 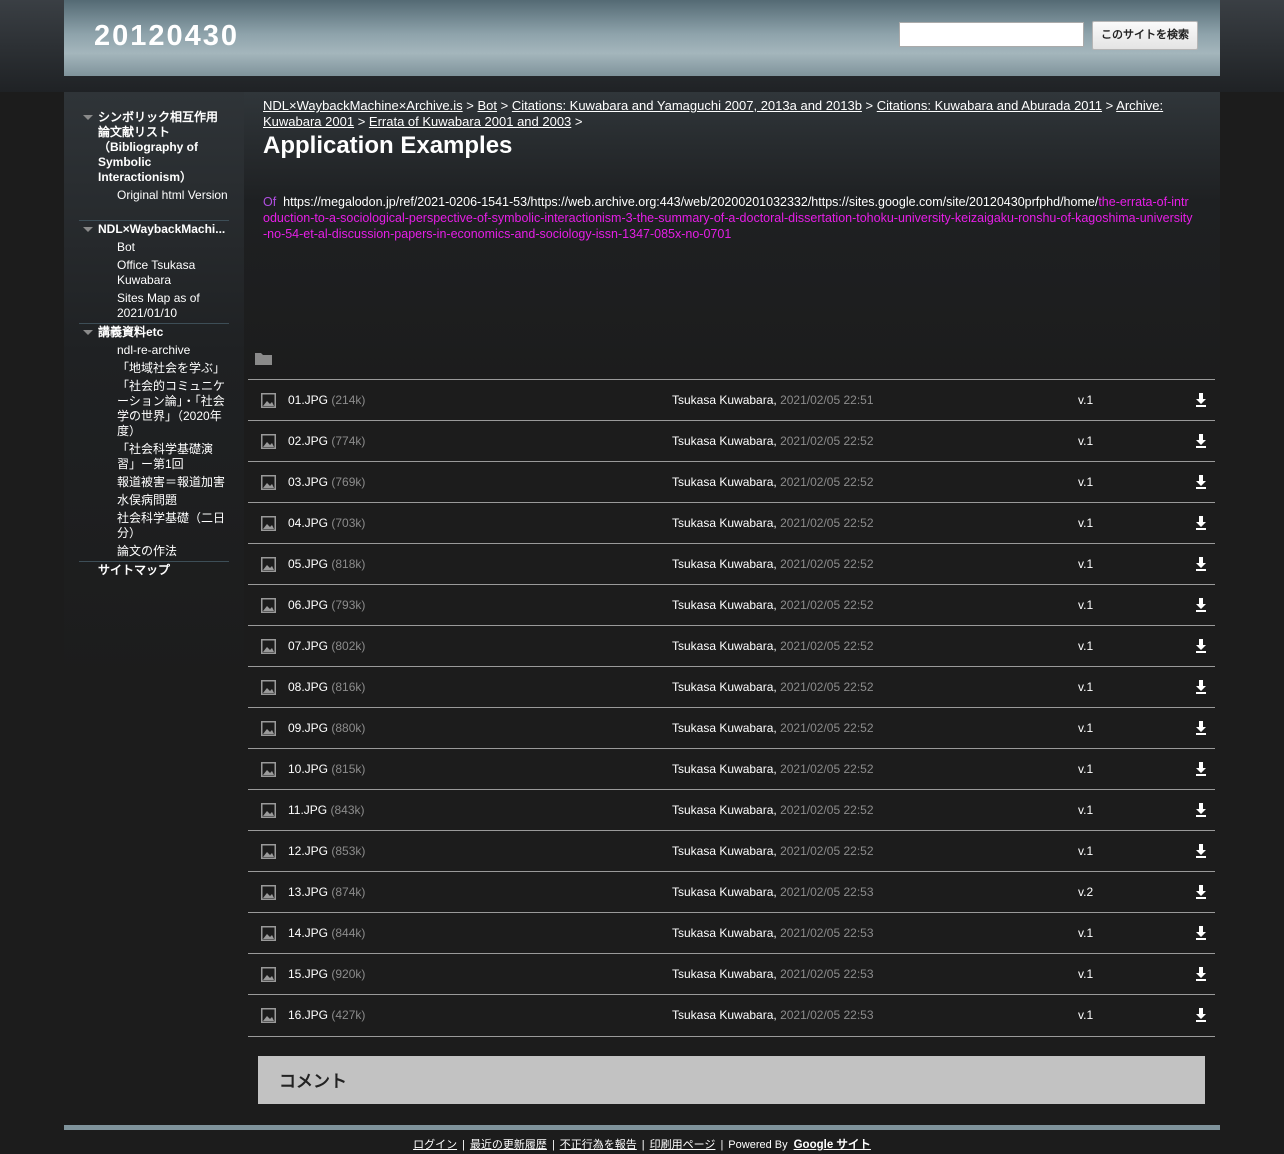 What do you see at coordinates (308, 482) in the screenshot?
I see `file-name-link: 03.JPG` at bounding box center [308, 482].